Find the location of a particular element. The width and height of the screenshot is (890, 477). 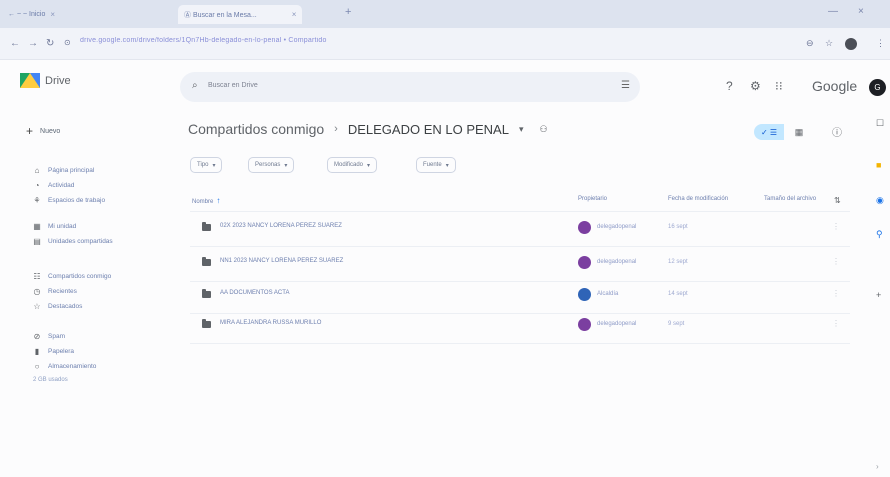

sort-options-icon: ⇅ is located at coordinates (837, 200).